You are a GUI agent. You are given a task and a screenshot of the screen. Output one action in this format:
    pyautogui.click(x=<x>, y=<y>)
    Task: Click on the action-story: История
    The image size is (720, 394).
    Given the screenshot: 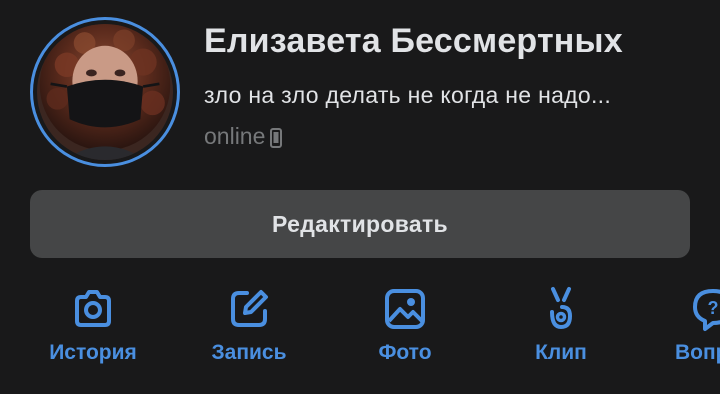 What is the action you would take?
    pyautogui.click(x=93, y=335)
    